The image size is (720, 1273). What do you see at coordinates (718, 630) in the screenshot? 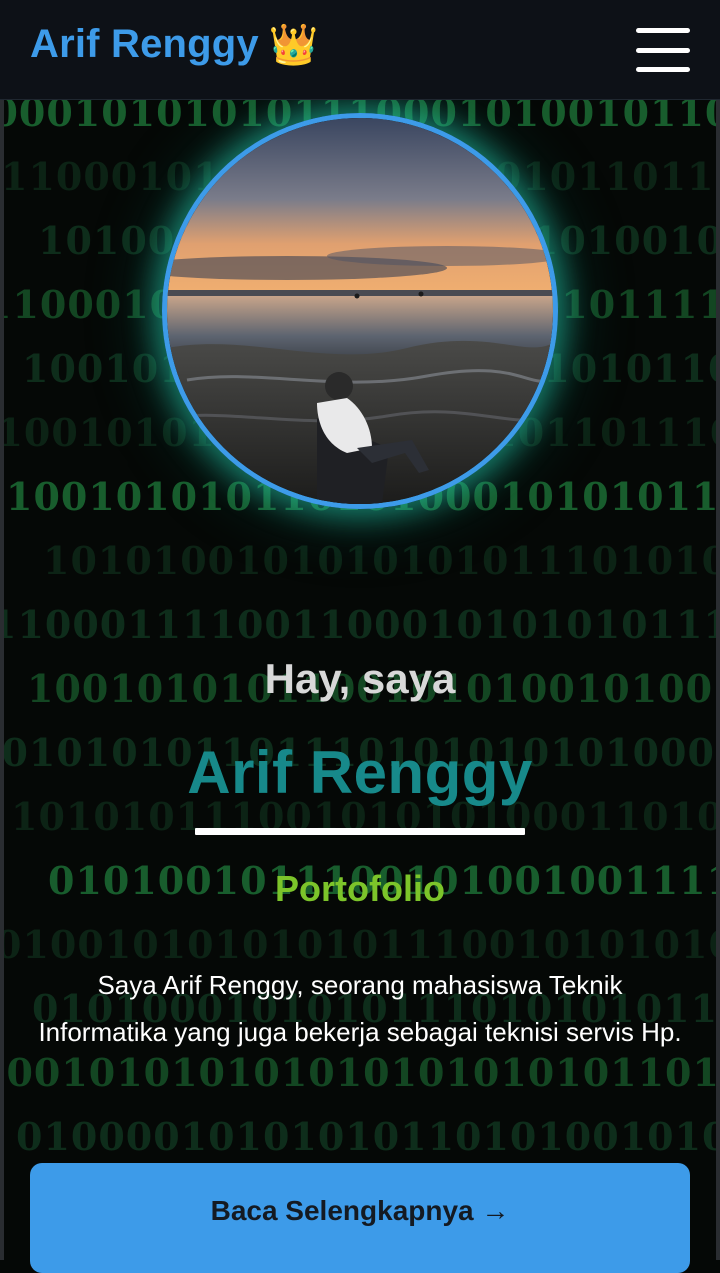
I see `screen-edge-right` at bounding box center [718, 630].